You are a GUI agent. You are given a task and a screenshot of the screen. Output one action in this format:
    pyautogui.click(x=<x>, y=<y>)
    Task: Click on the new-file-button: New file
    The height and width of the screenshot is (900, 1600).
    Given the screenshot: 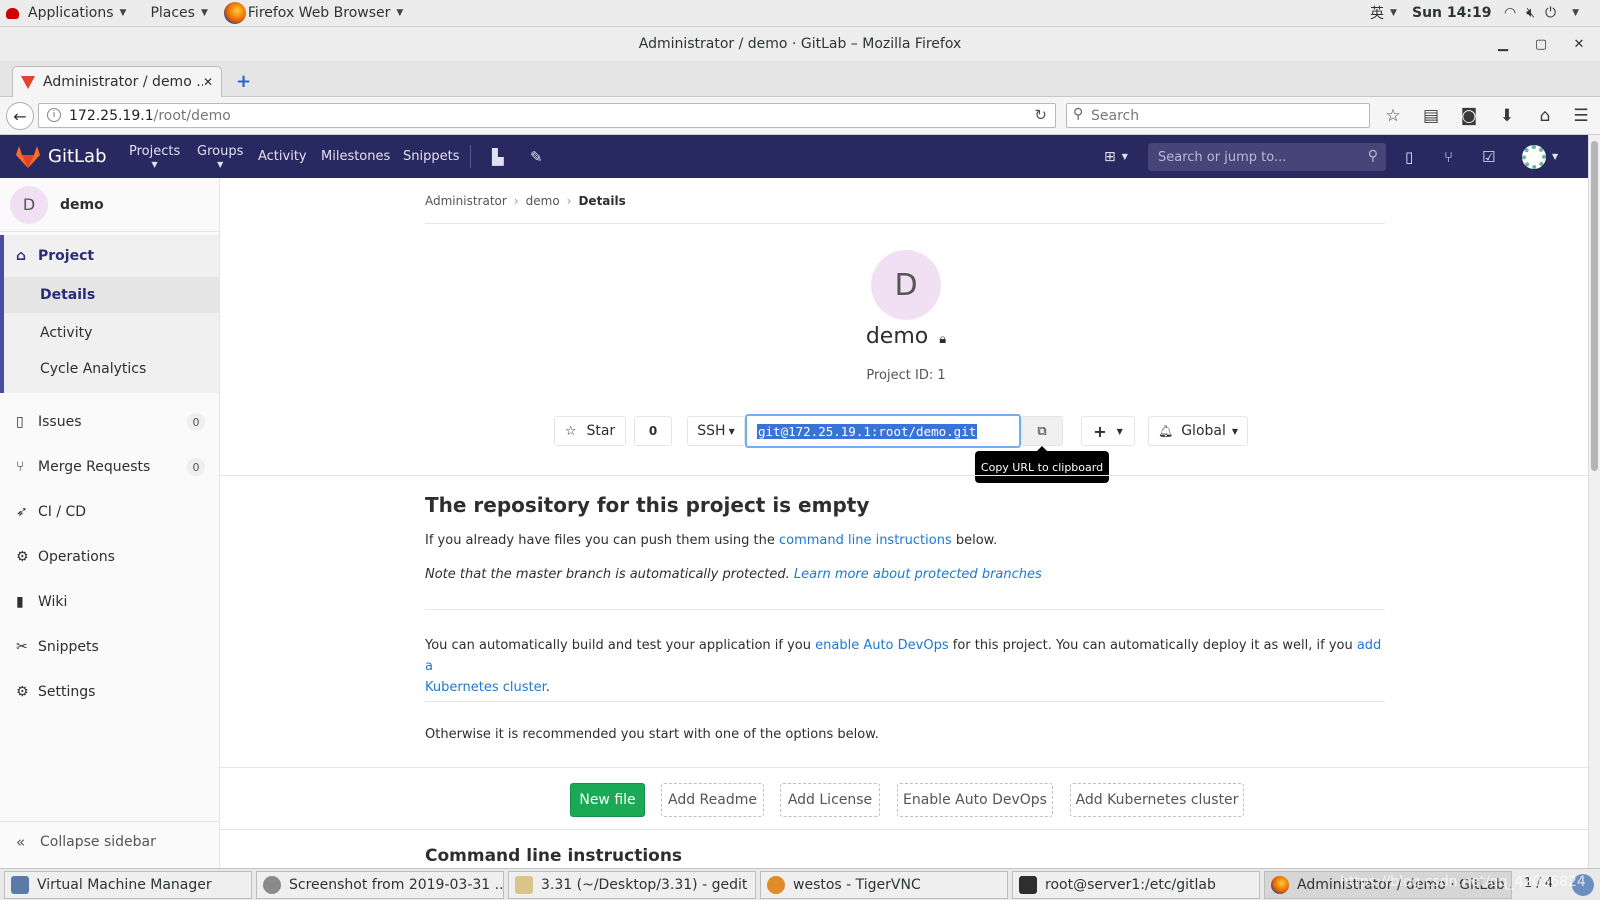 What is the action you would take?
    pyautogui.click(x=607, y=800)
    